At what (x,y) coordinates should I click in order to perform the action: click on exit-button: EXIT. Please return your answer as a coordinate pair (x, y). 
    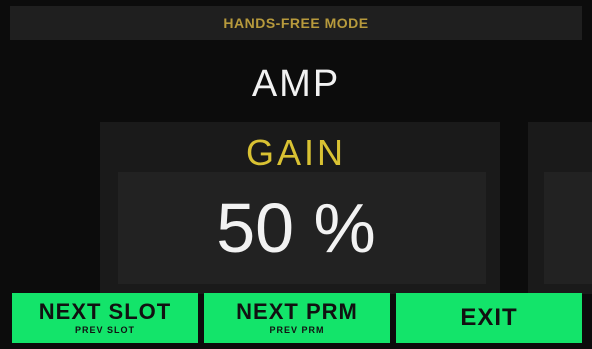
    Looking at the image, I should click on (489, 318).